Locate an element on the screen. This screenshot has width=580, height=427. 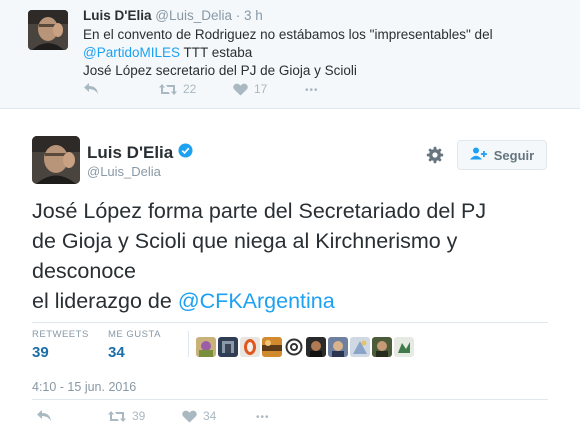
tweet-text-fragment: TTT estaba is located at coordinates (216, 52).